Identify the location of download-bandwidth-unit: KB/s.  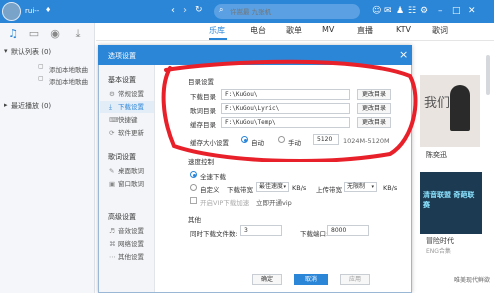
(299, 188).